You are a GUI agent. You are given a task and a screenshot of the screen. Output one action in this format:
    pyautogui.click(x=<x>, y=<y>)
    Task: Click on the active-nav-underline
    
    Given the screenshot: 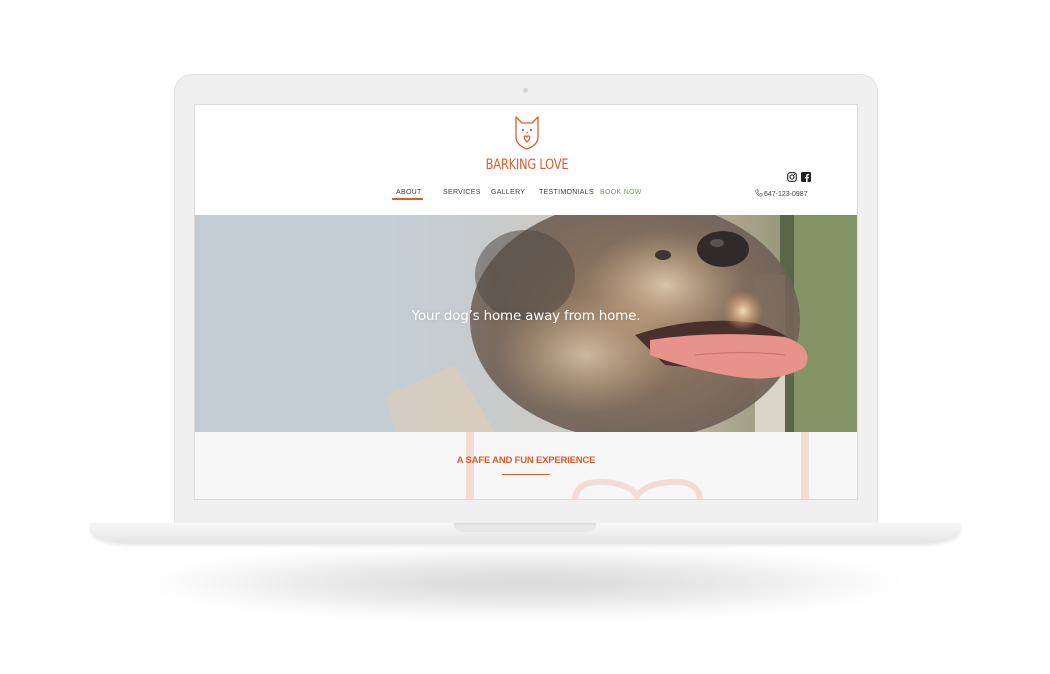 What is the action you would take?
    pyautogui.click(x=407, y=199)
    